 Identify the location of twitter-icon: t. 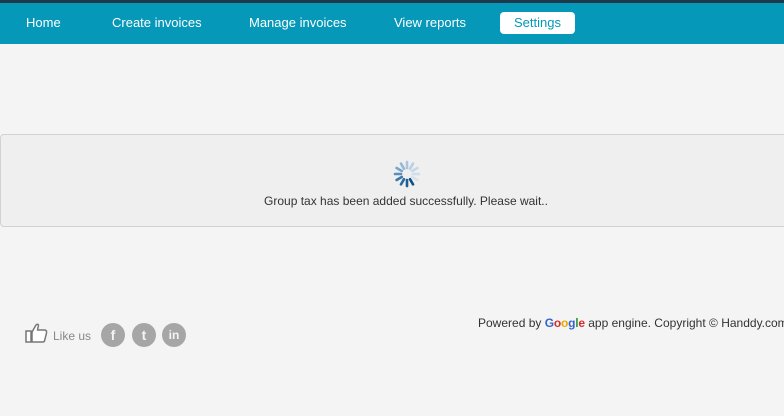
(144, 335).